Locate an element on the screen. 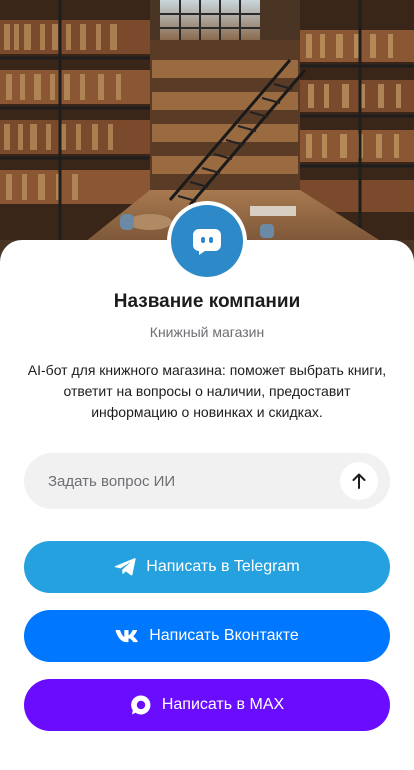 This screenshot has height=770, width=414. avatar is located at coordinates (207, 241).